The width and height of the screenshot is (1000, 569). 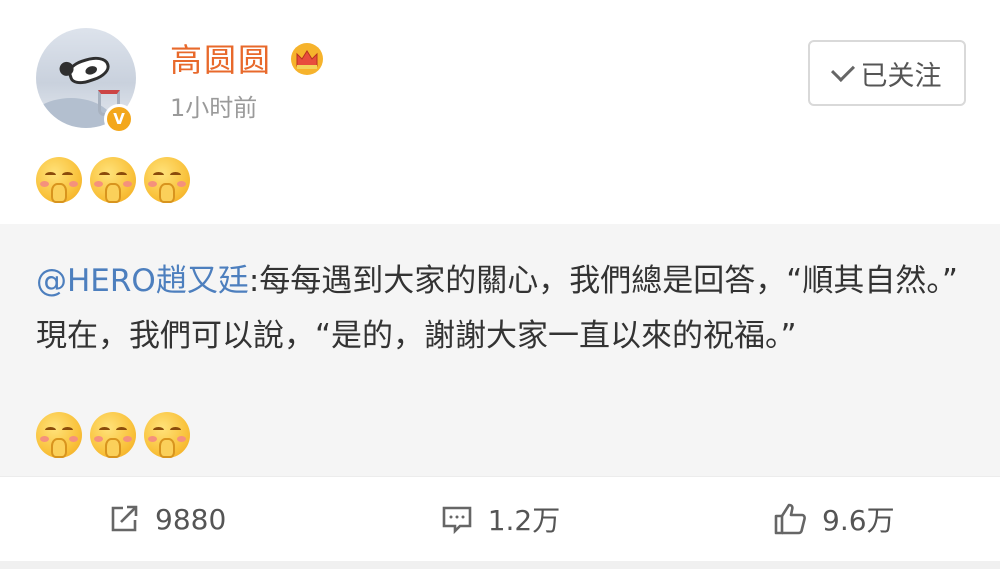 I want to click on thumbs-up-icon, so click(x=790, y=519).